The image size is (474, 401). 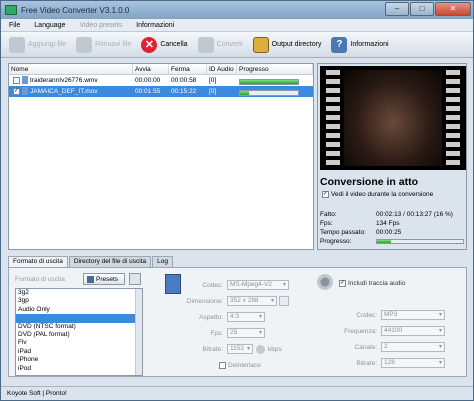 I want to click on presets-button: Presets, so click(x=104, y=279).